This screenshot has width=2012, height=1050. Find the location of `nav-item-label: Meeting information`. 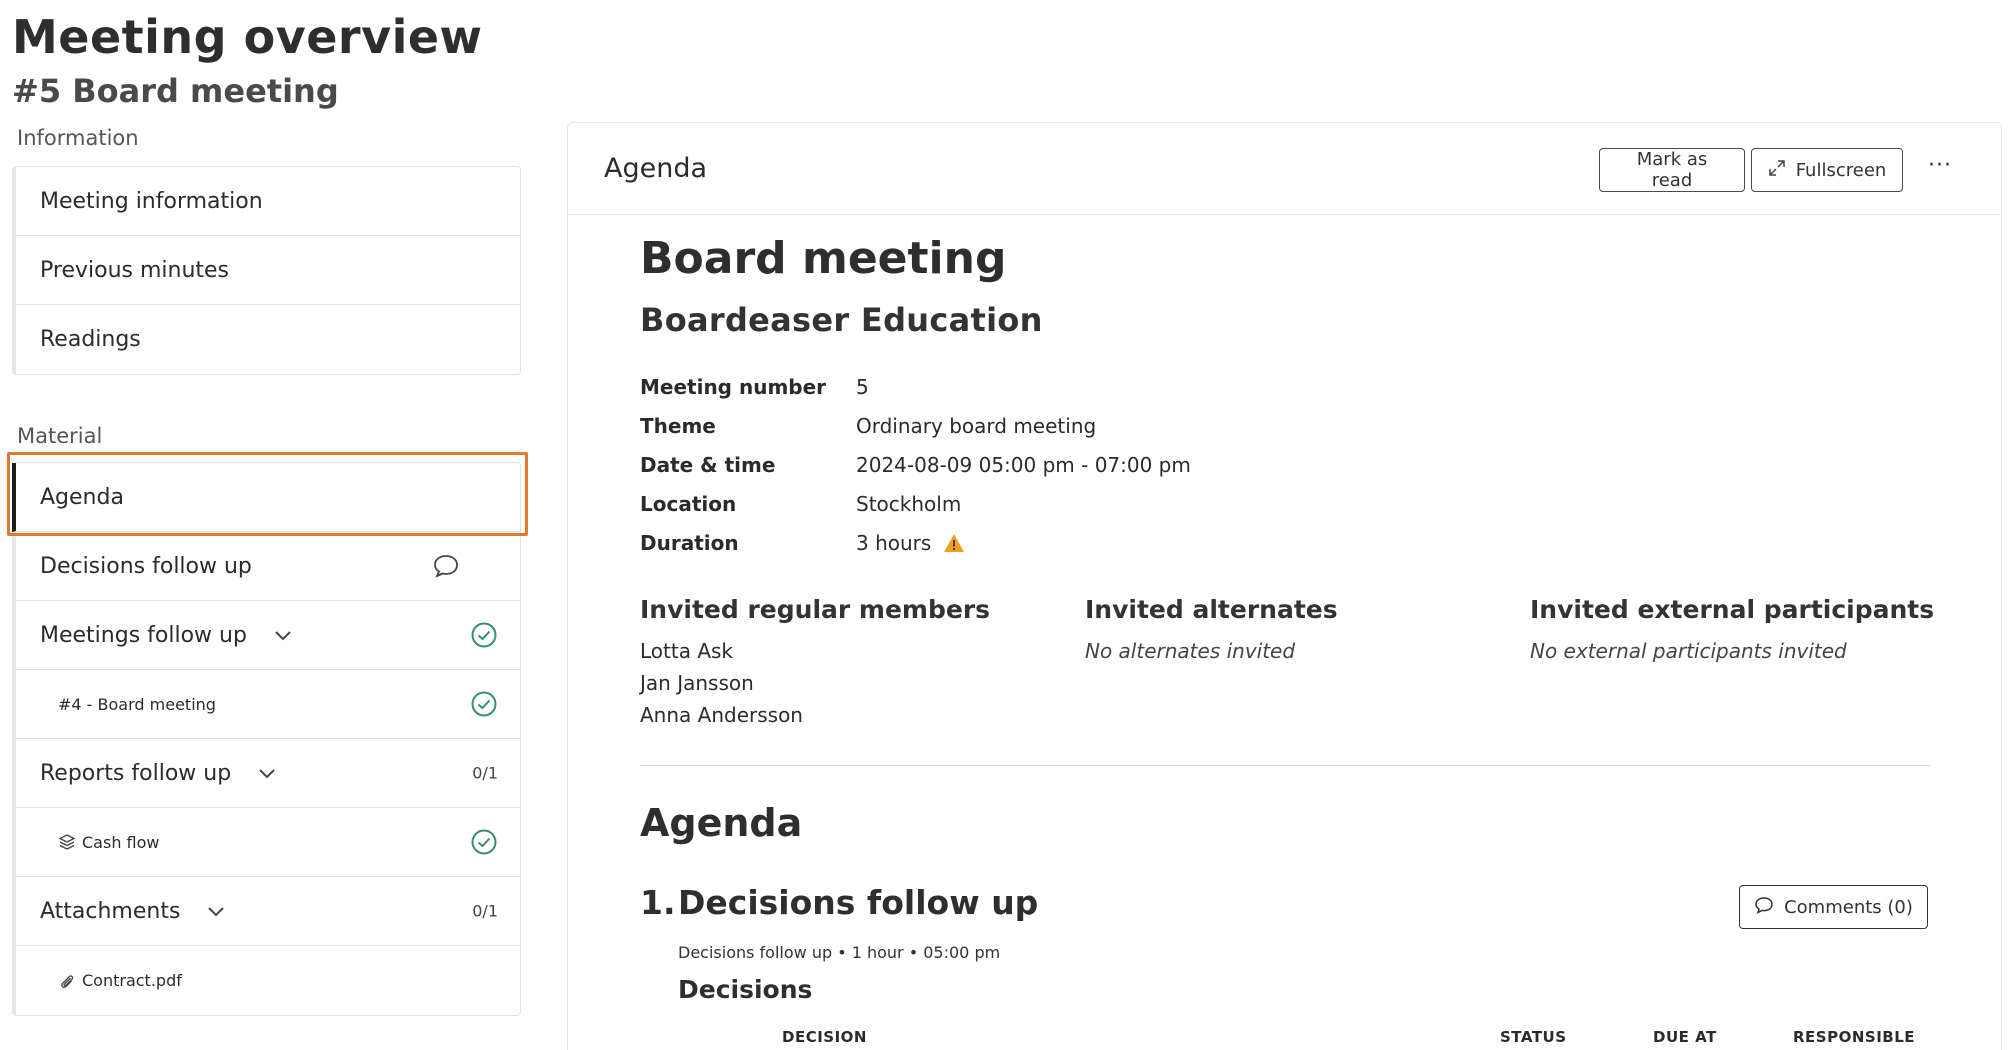

nav-item-label: Meeting information is located at coordinates (151, 201).